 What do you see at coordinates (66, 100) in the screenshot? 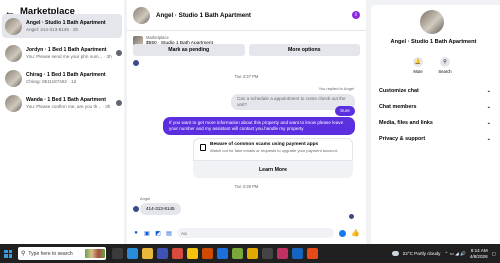
I see `conversation-name: Wanda · 1 Bed 1 Bath Apartment` at bounding box center [66, 100].